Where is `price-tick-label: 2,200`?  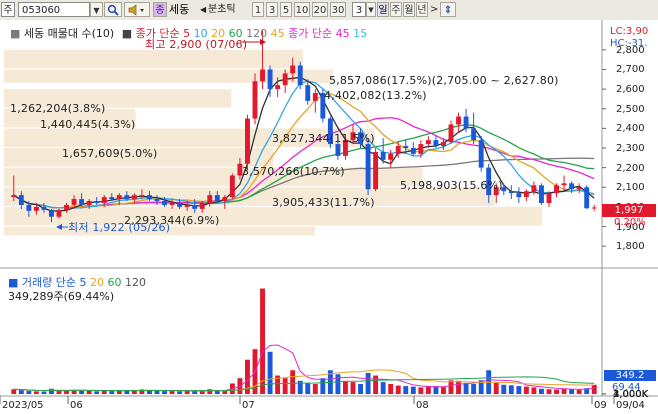 price-tick-label: 2,200 is located at coordinates (630, 168).